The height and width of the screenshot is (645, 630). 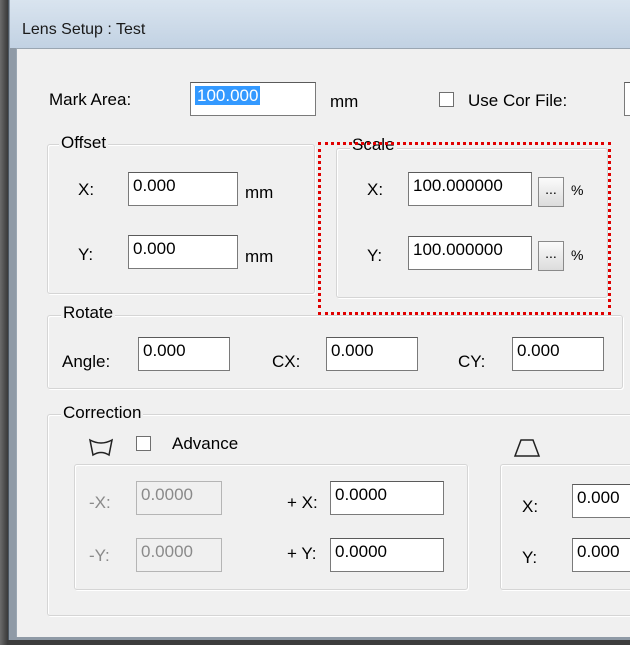 I want to click on rotate-cx-input: 0.000, so click(x=372, y=354).